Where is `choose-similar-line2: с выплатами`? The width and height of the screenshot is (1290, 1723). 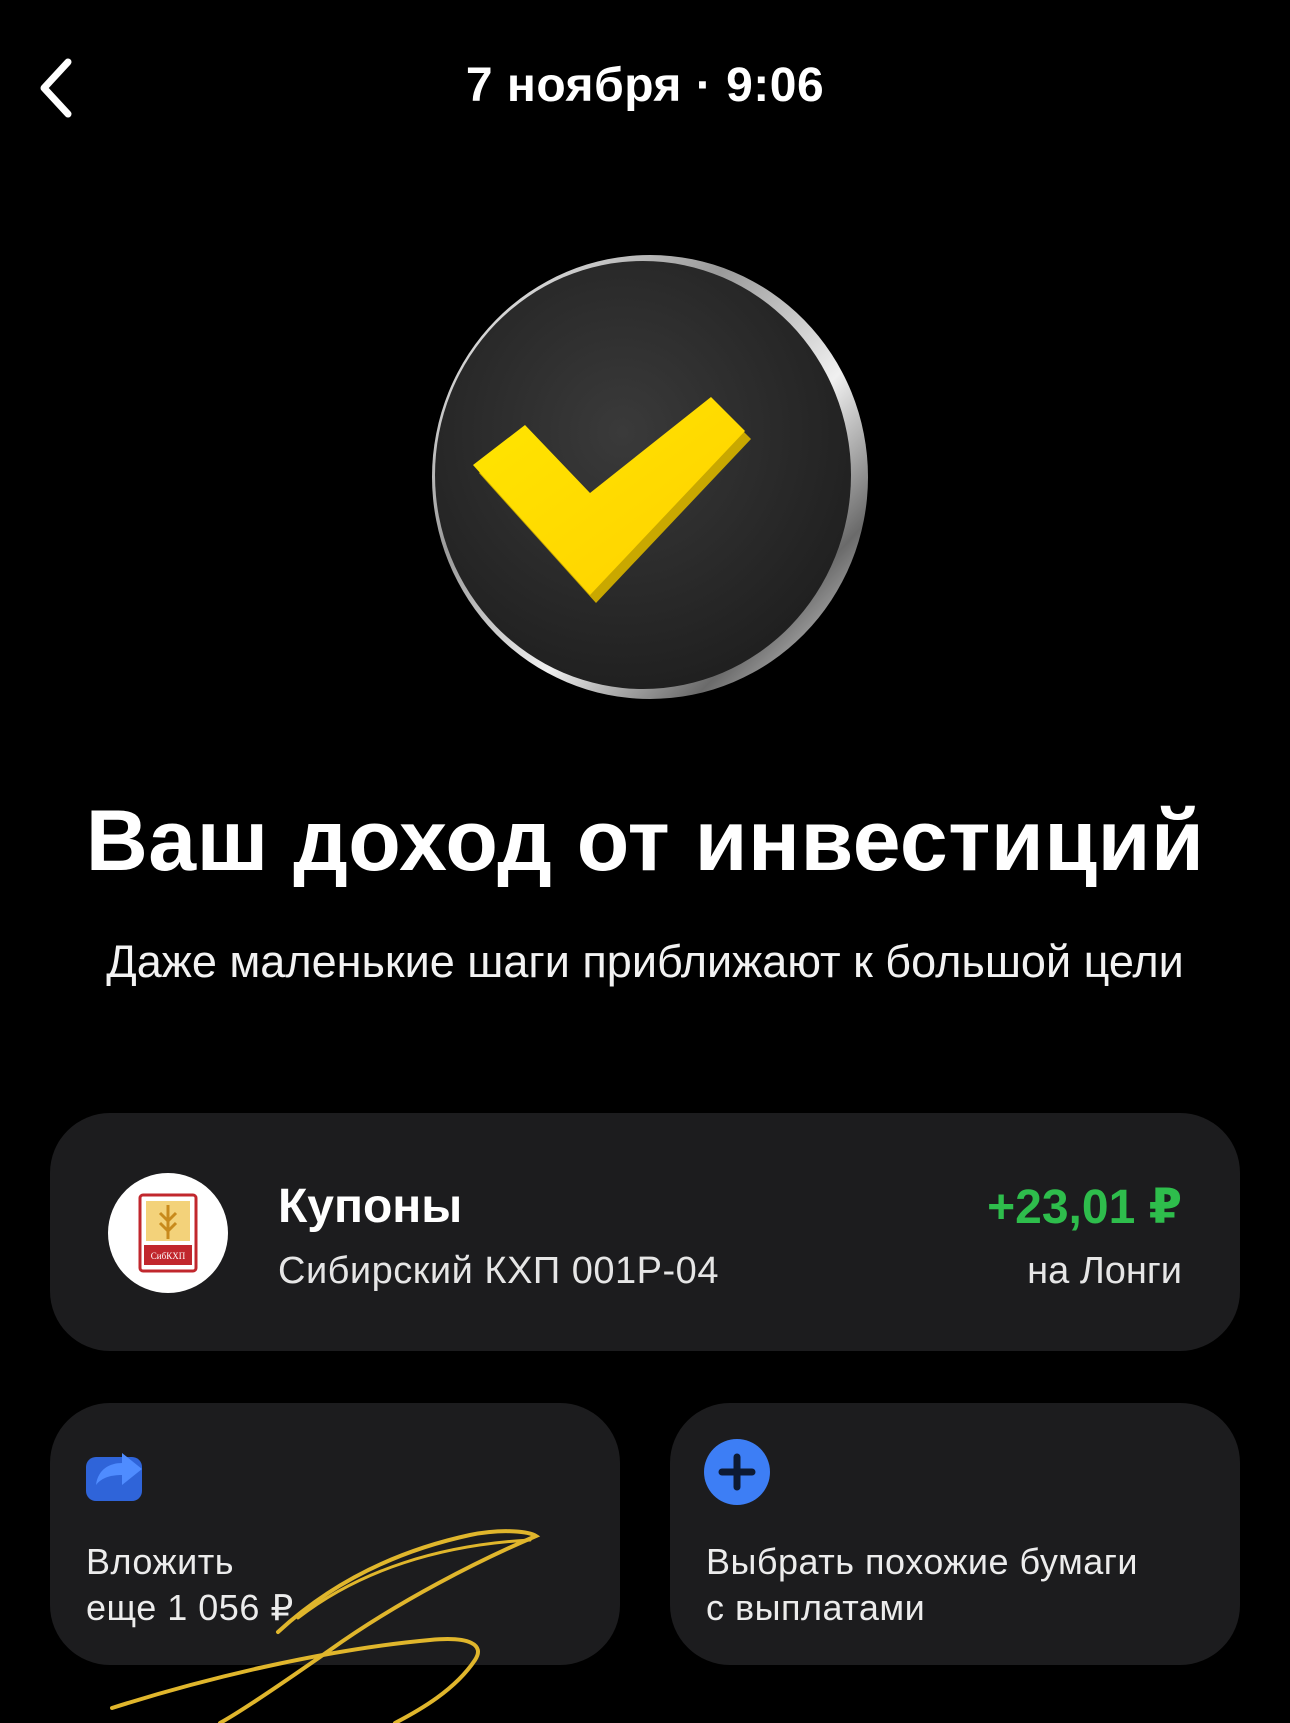
choose-similar-line2: с выплатами is located at coordinates (816, 1607).